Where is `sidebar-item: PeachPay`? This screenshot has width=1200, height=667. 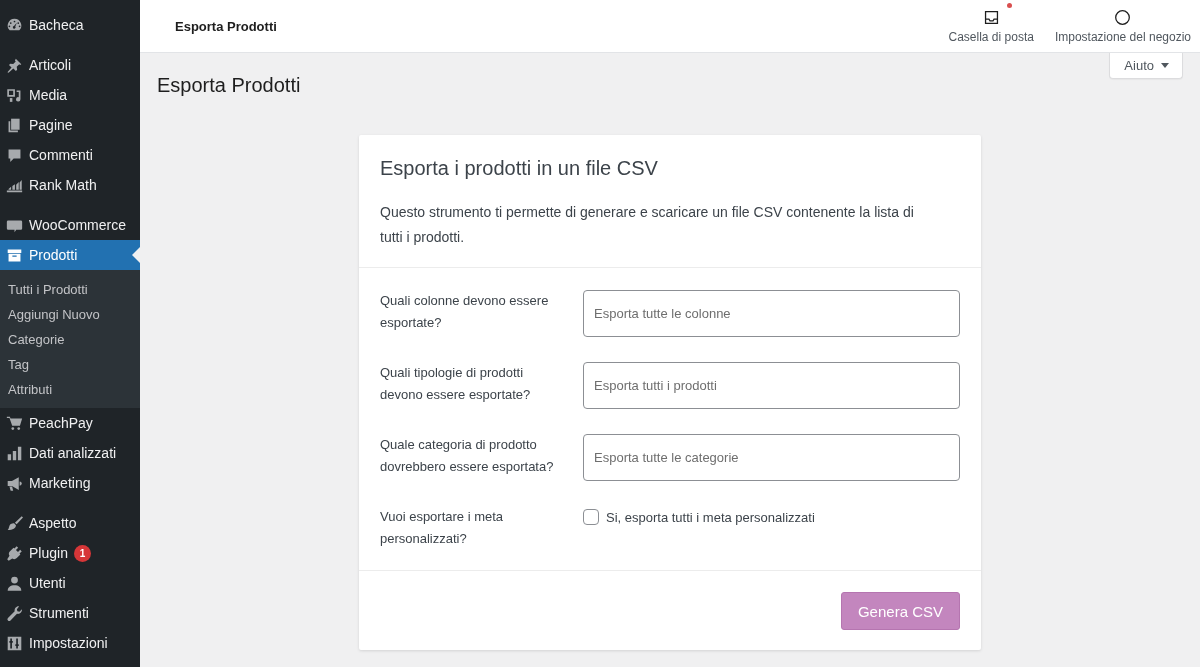
sidebar-item: PeachPay is located at coordinates (70, 423).